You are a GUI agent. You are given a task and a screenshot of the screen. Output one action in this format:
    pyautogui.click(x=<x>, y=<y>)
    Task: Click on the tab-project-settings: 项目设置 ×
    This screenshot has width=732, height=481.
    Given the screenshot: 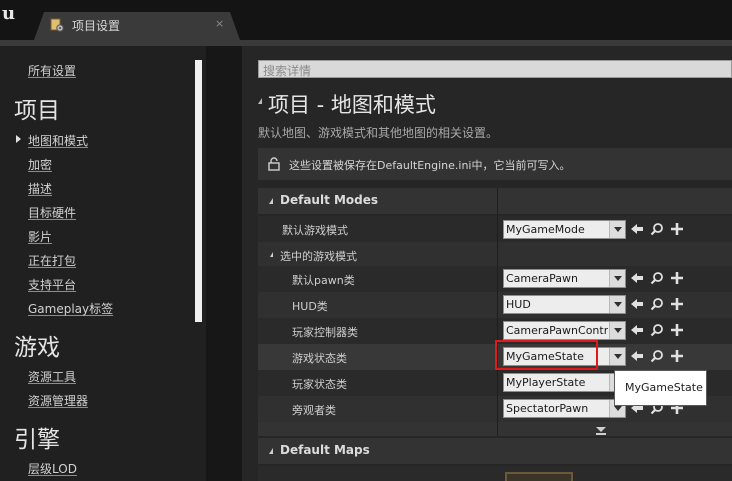 What is the action you would take?
    pyautogui.click(x=137, y=26)
    